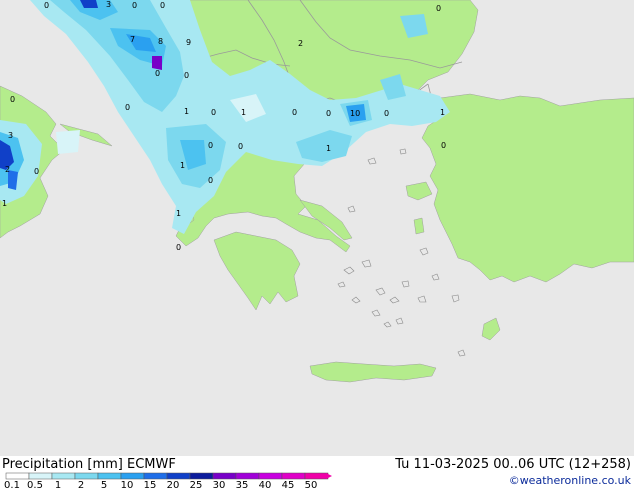 This screenshot has height=491, width=634. I want to click on map-label: 9, so click(188, 42).